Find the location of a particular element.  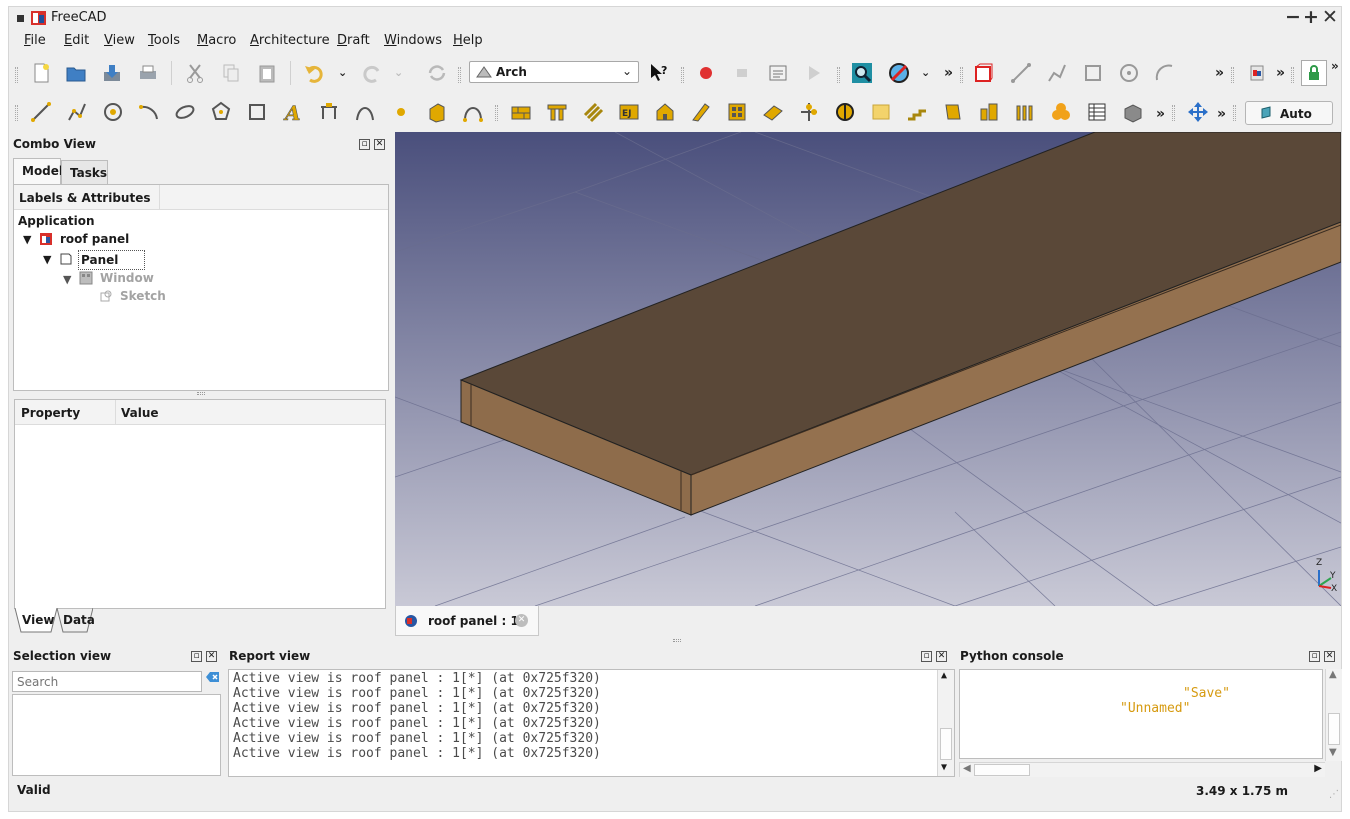

draft-arc-icon is located at coordinates (149, 112).